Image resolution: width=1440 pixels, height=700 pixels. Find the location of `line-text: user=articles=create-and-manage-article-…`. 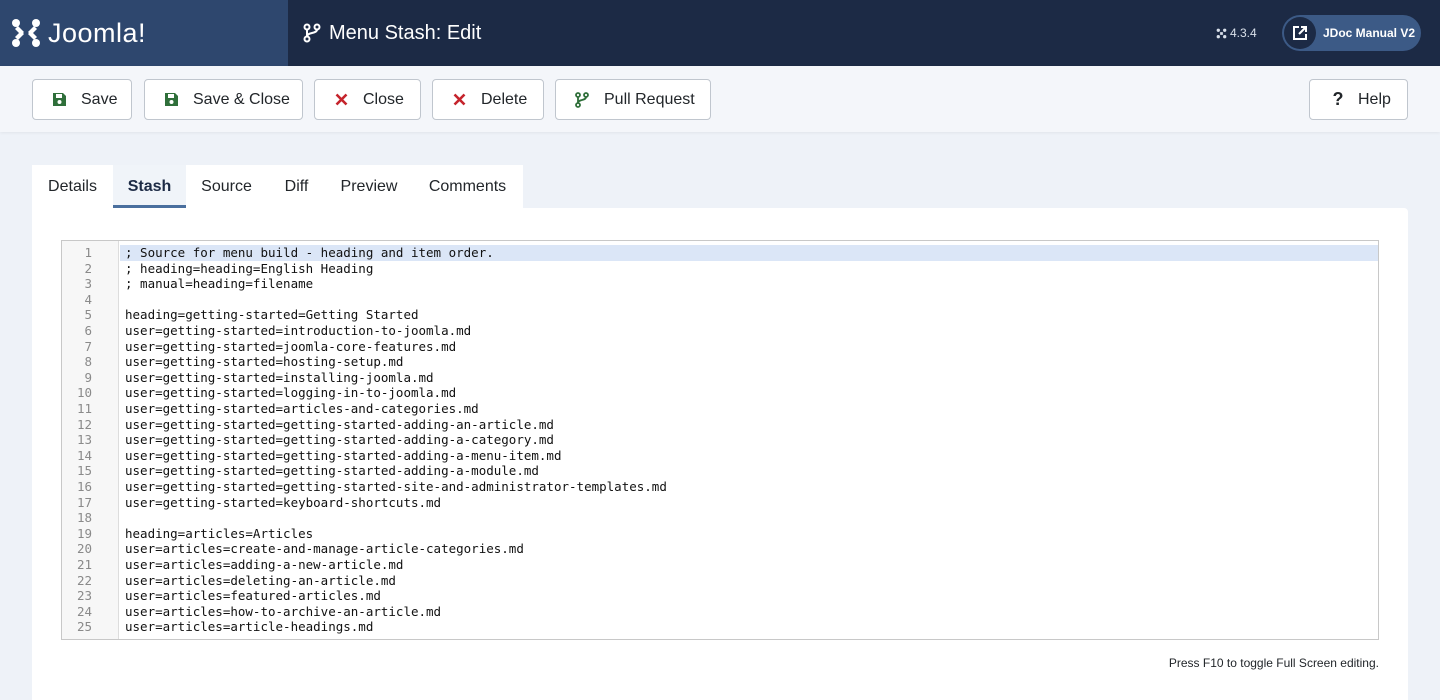

line-text: user=articles=create-and-manage-article-… is located at coordinates (324, 549).